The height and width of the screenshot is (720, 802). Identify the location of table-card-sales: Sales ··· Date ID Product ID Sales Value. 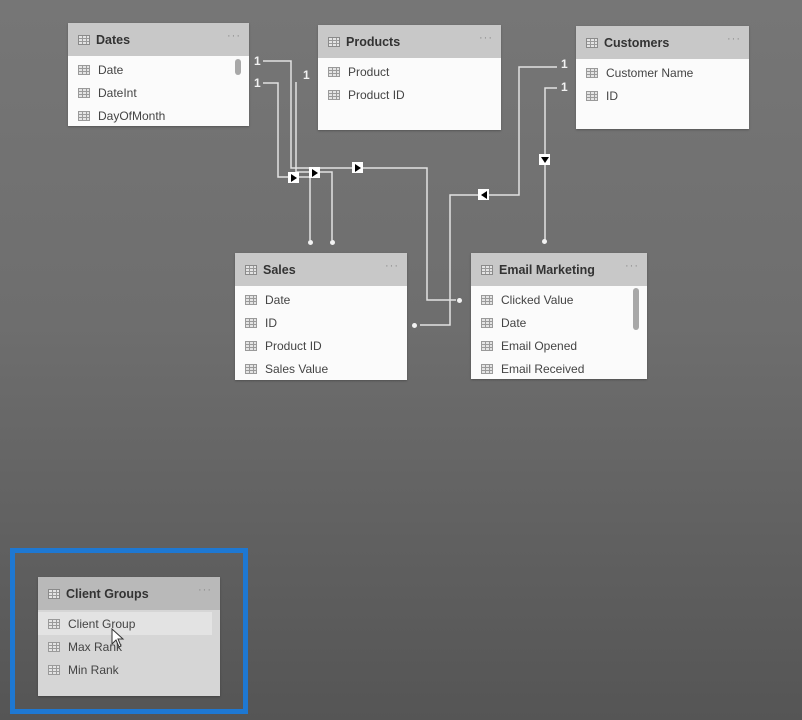
(321, 316).